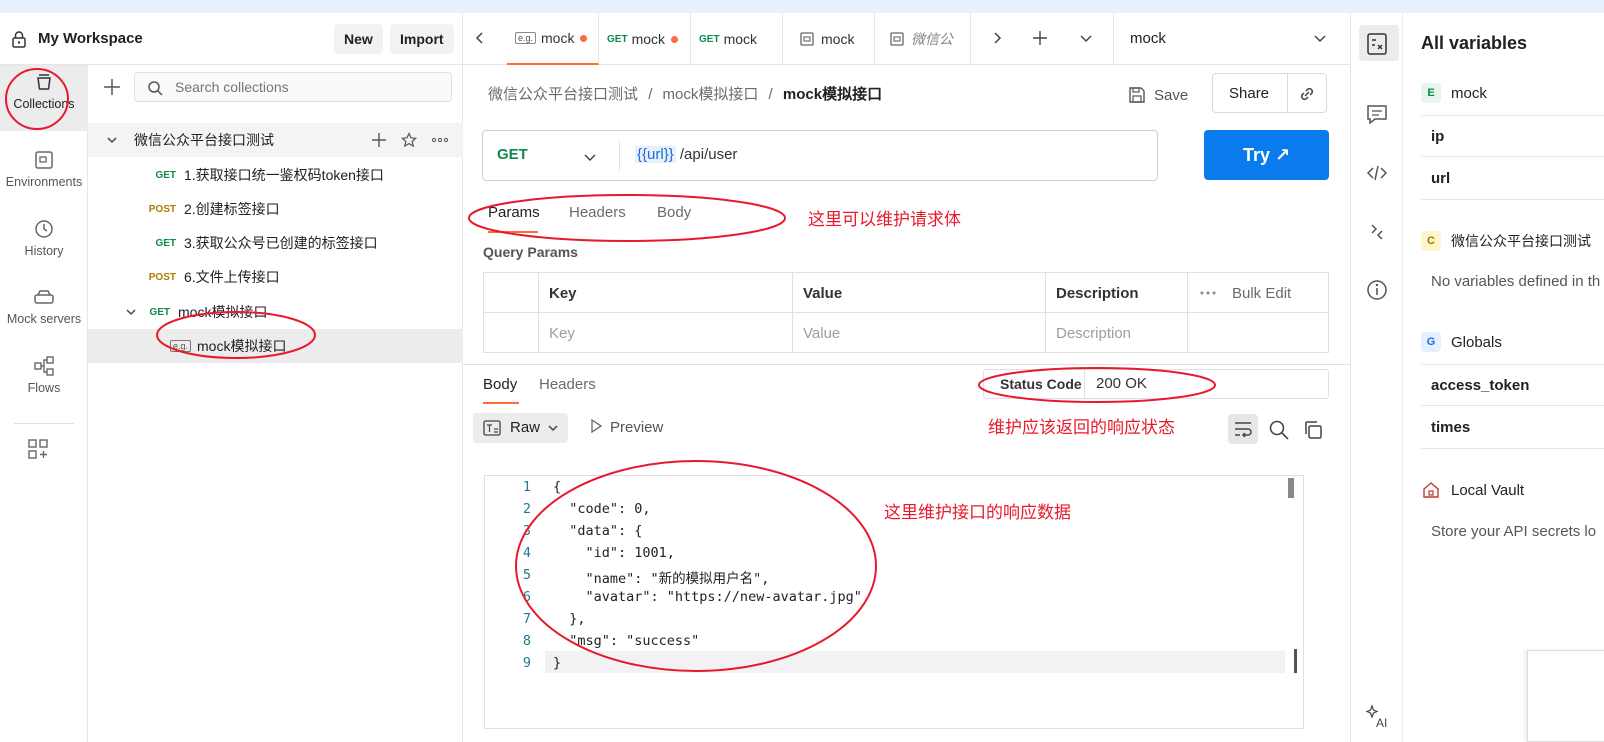  What do you see at coordinates (675, 39) in the screenshot?
I see `unsaved-dot` at bounding box center [675, 39].